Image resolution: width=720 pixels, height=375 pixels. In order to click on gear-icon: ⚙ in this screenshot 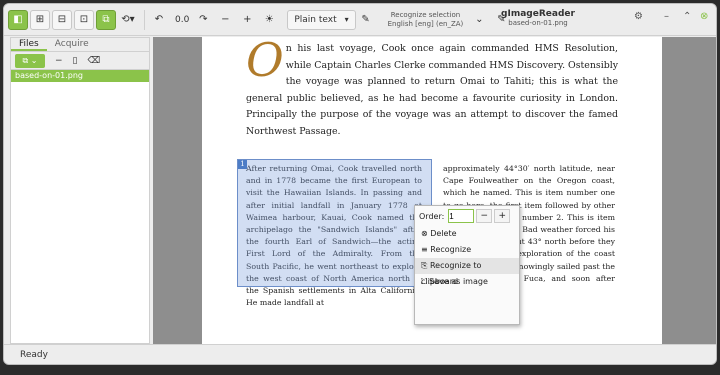, I will do `click(638, 16)`.